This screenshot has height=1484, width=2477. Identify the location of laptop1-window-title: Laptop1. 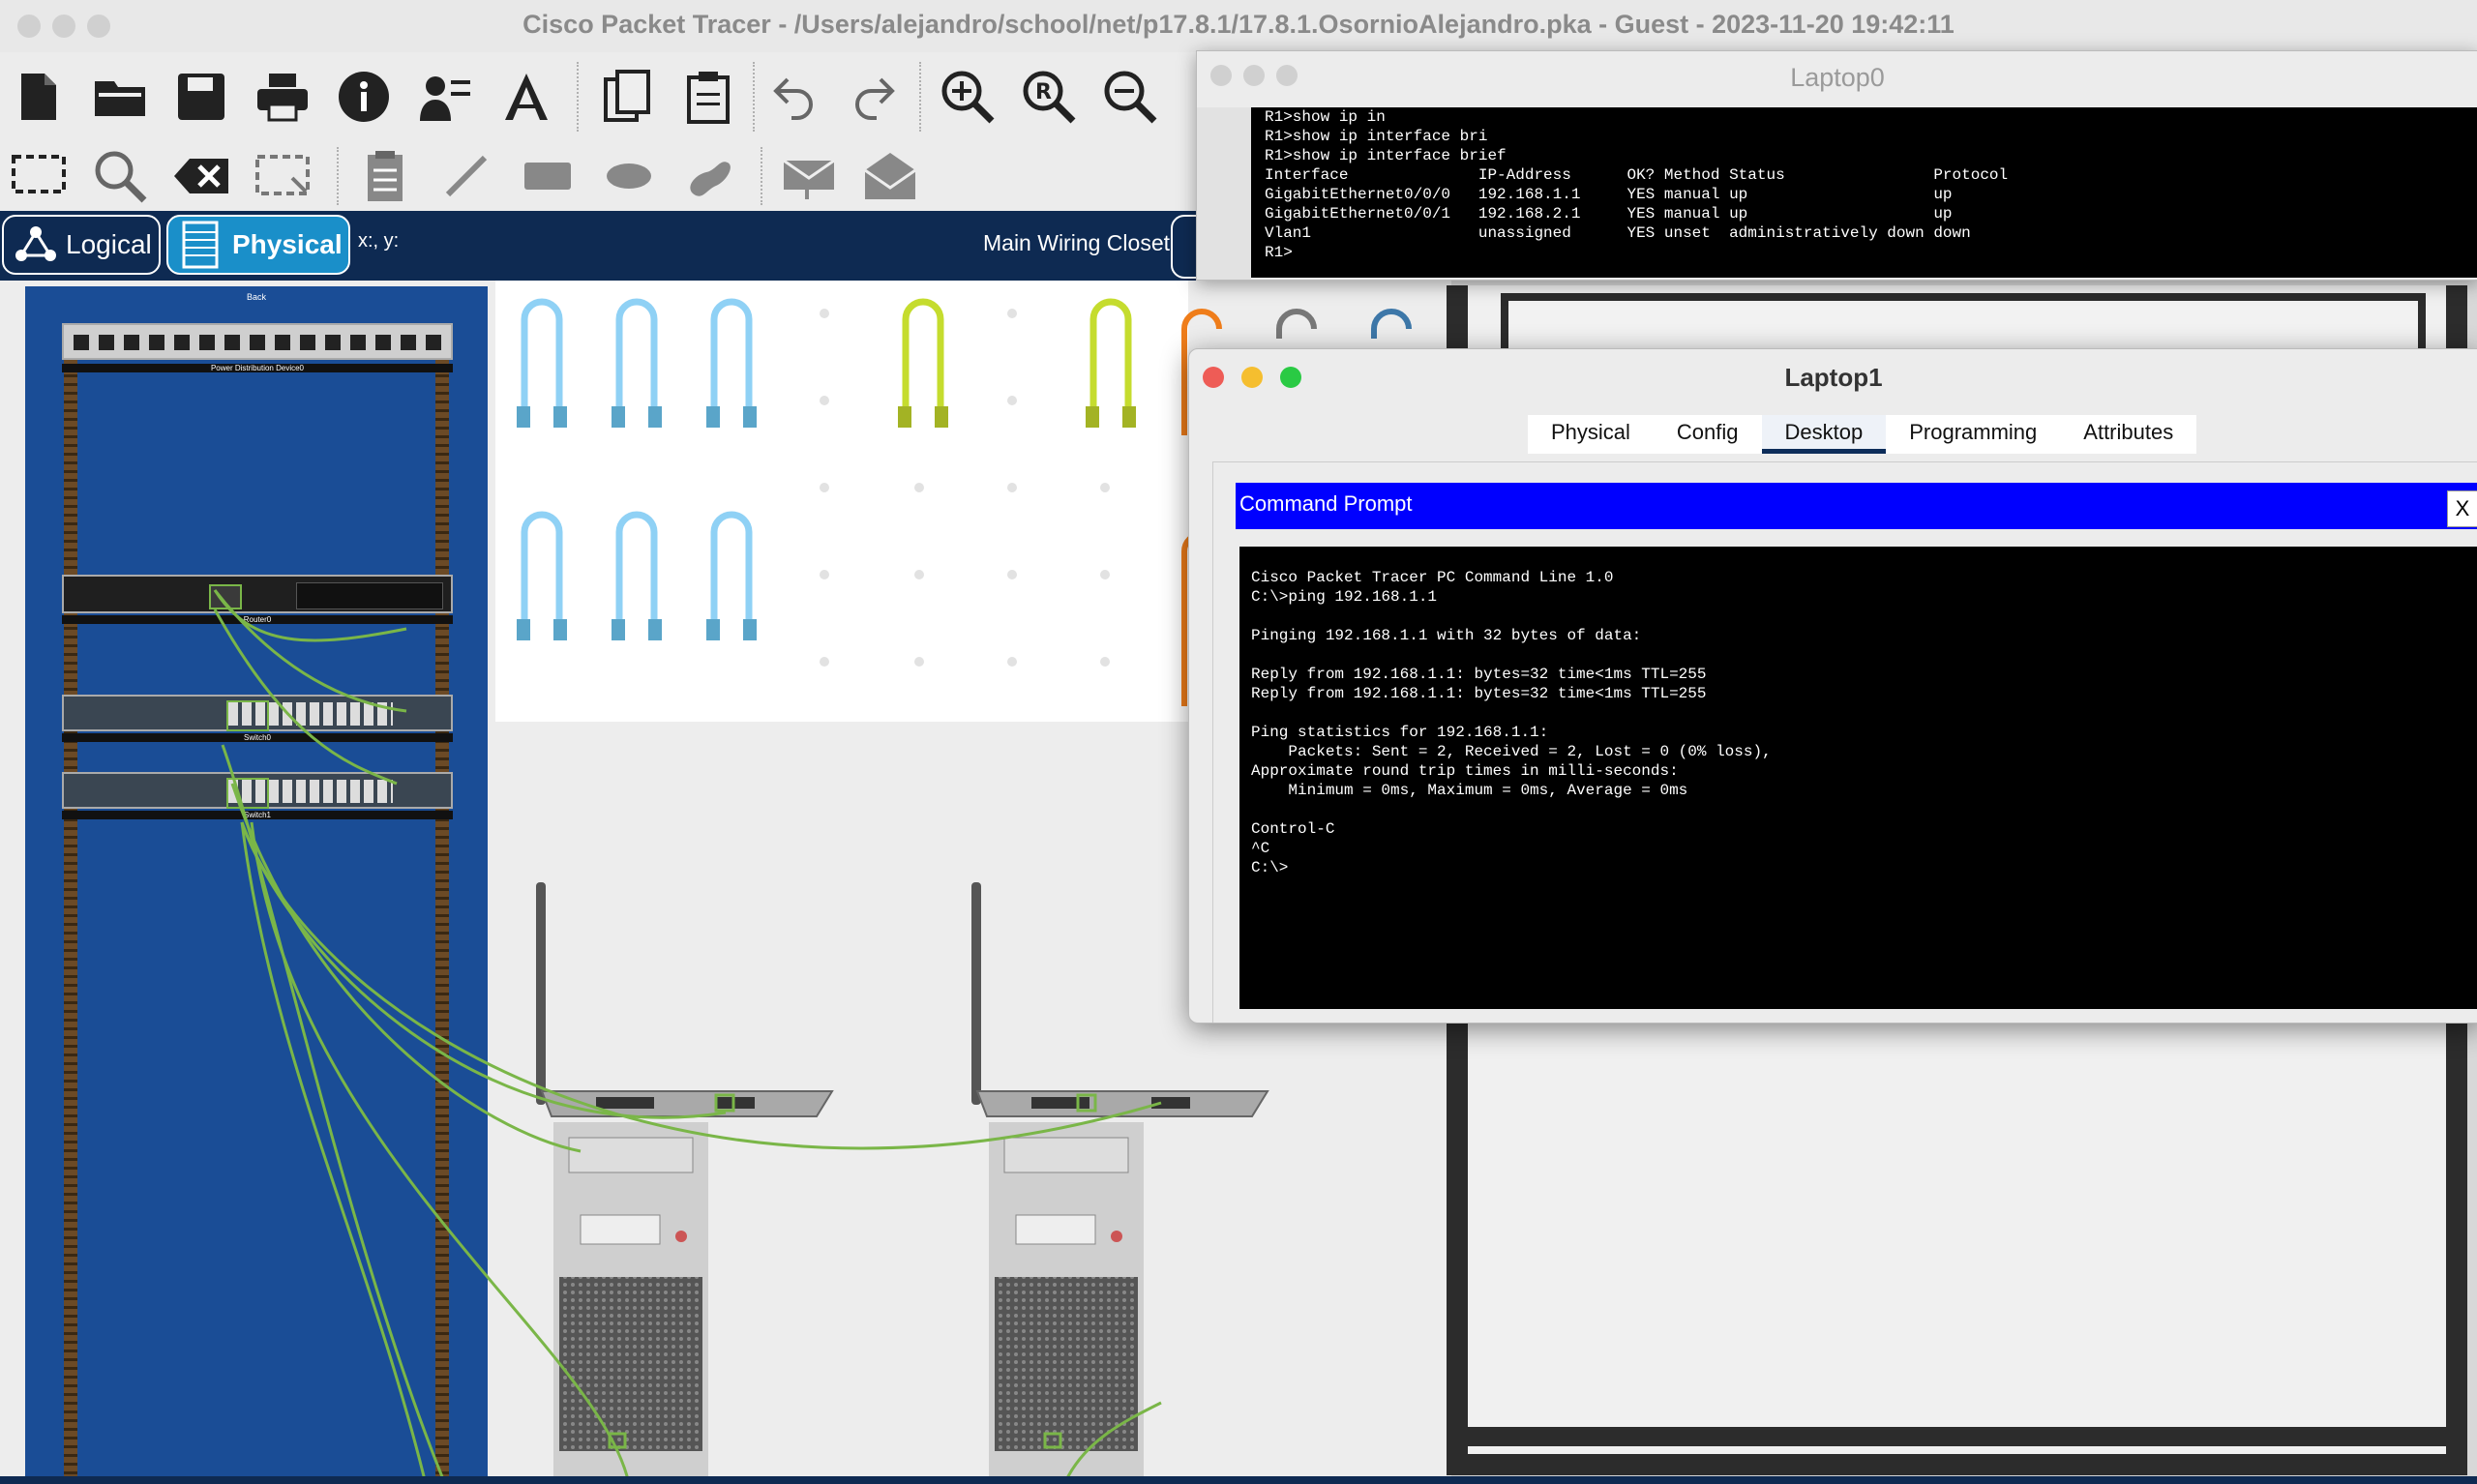
(1833, 377).